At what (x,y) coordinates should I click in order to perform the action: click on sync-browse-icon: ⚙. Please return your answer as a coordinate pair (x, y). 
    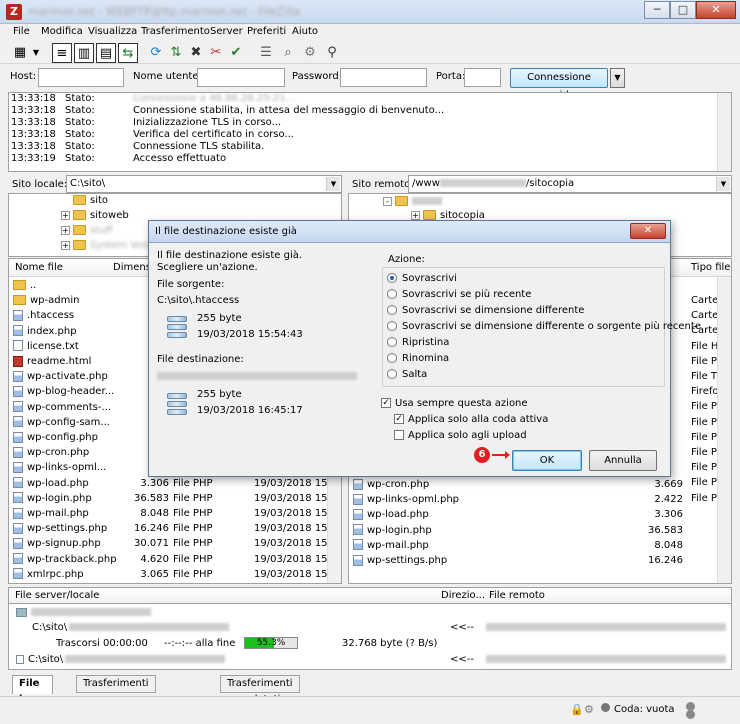
    Looking at the image, I should click on (310, 53).